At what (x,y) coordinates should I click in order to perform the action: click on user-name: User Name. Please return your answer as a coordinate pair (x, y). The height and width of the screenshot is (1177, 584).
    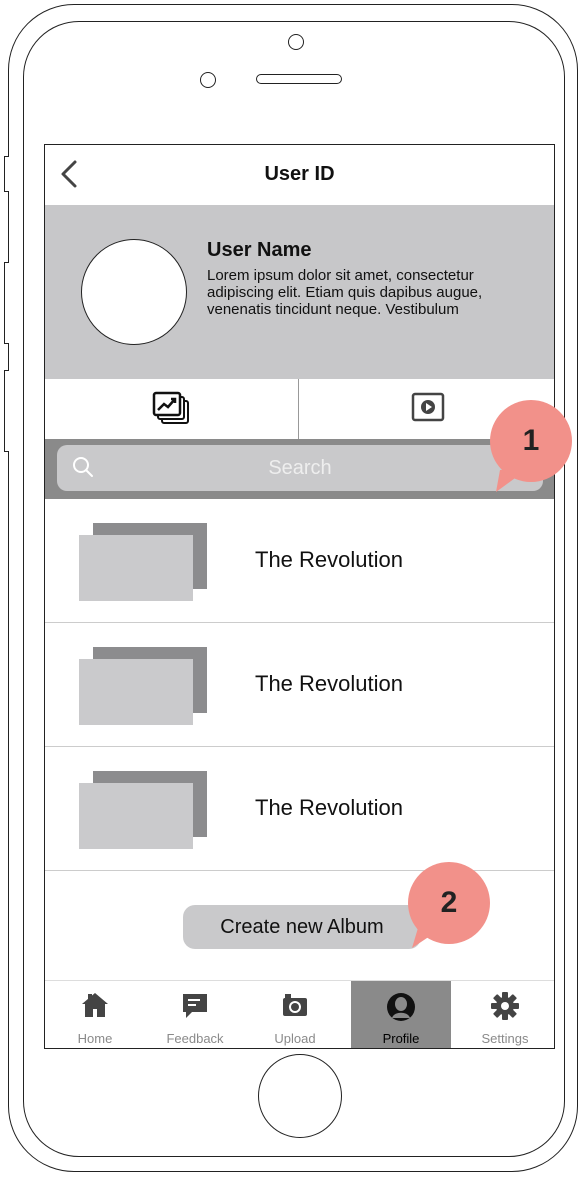
    Looking at the image, I should click on (259, 250).